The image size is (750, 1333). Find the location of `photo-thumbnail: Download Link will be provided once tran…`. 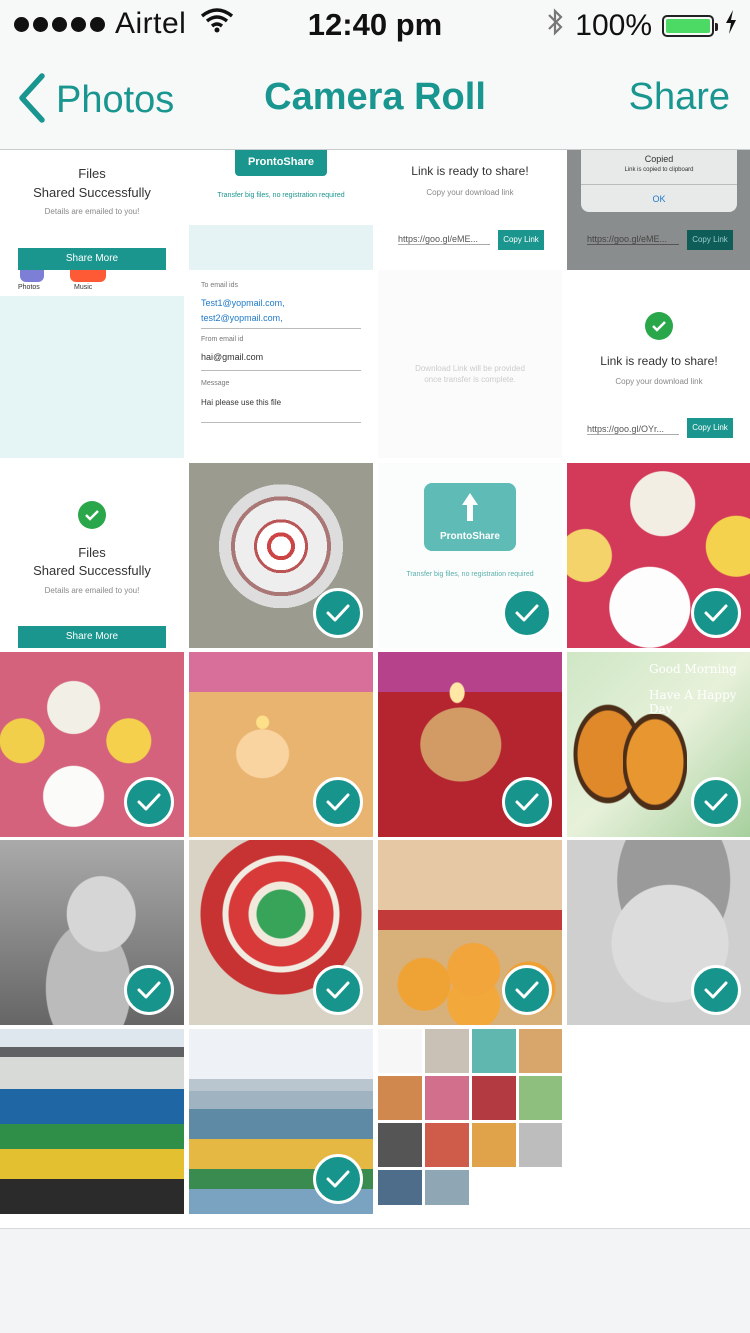

photo-thumbnail: Download Link will be provided once tran… is located at coordinates (470, 364).